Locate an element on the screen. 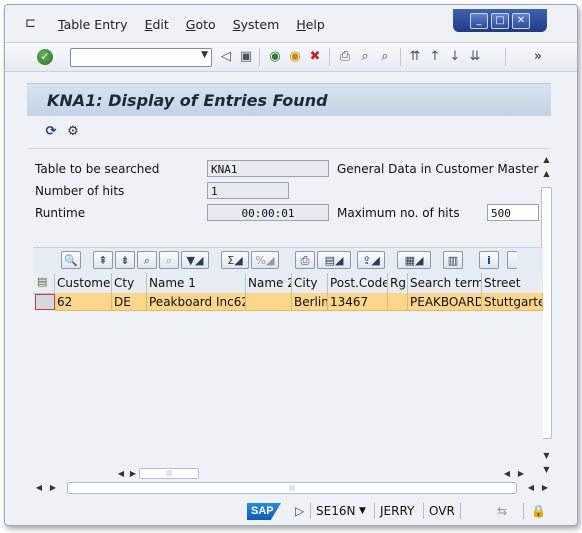  scroll-up-icon: ▲ is located at coordinates (546, 159).